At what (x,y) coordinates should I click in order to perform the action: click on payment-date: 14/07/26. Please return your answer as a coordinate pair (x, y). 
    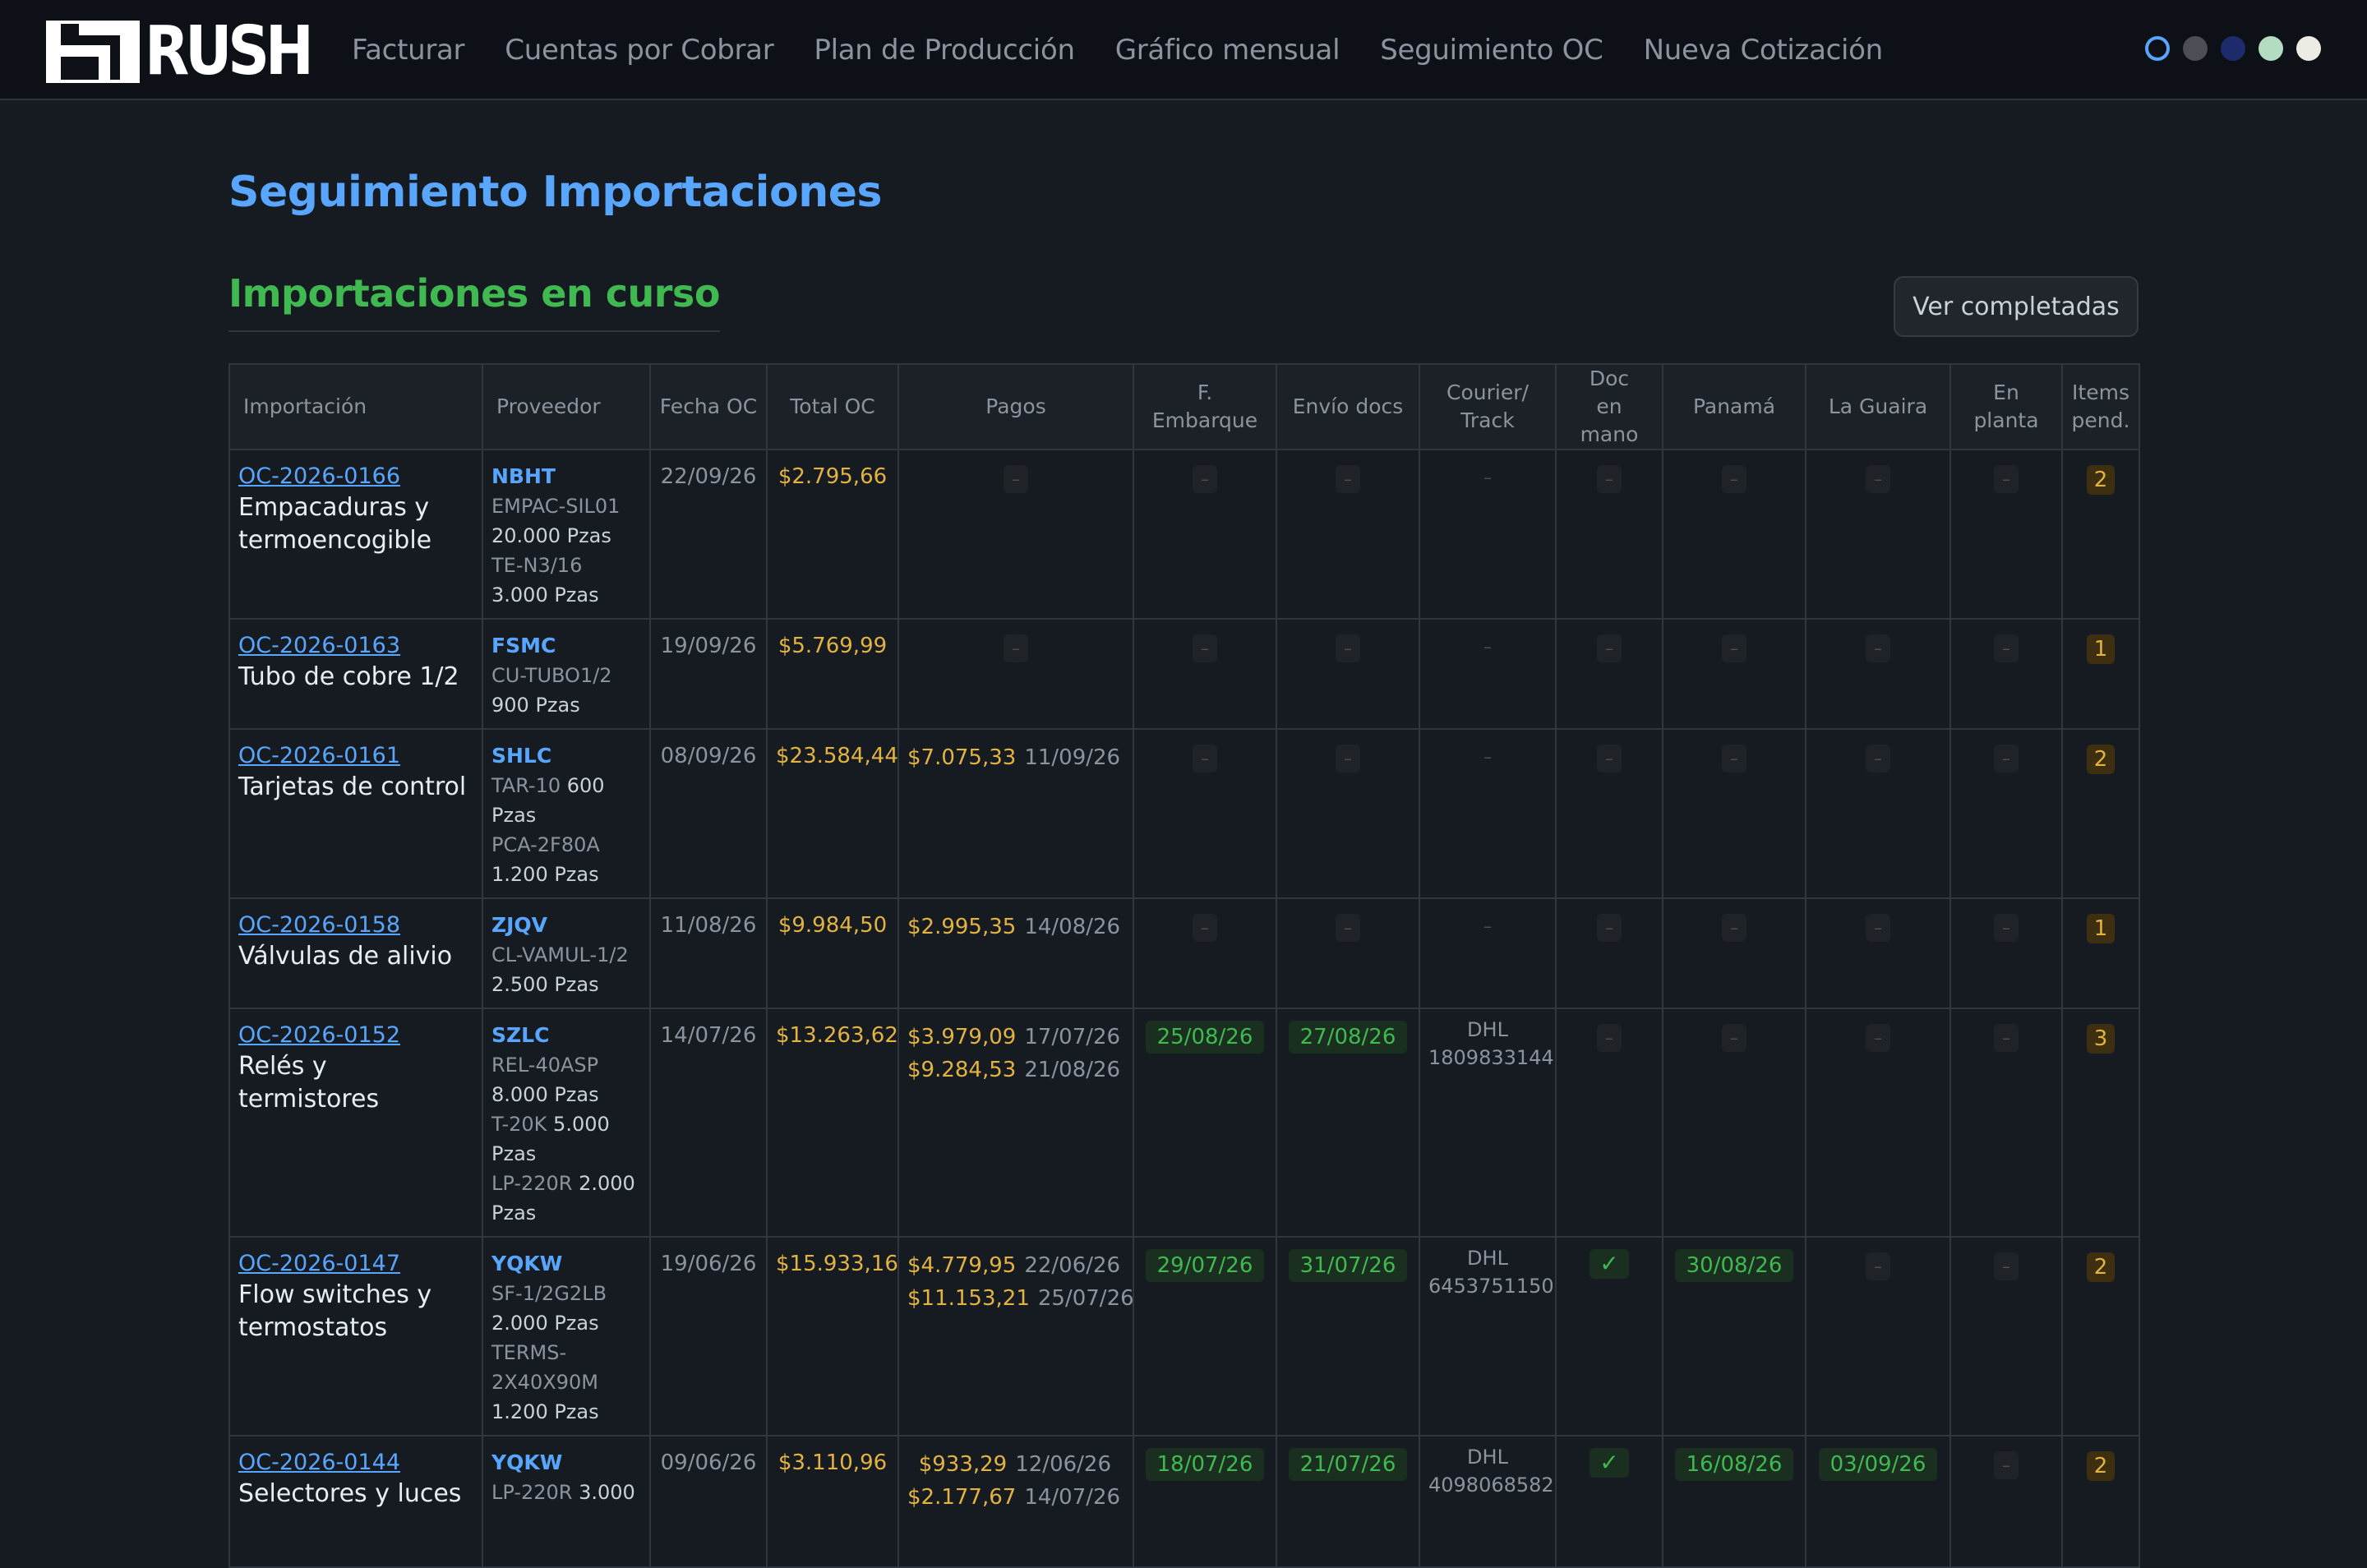
    Looking at the image, I should click on (1072, 1497).